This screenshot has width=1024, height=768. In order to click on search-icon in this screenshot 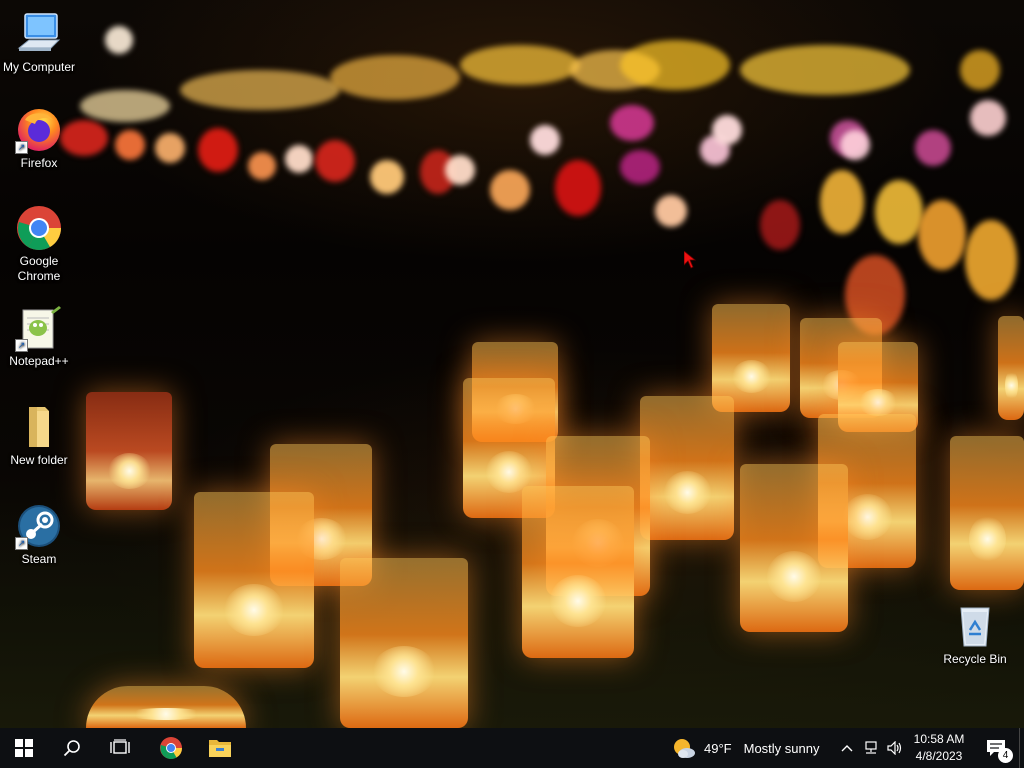, I will do `click(71, 748)`.